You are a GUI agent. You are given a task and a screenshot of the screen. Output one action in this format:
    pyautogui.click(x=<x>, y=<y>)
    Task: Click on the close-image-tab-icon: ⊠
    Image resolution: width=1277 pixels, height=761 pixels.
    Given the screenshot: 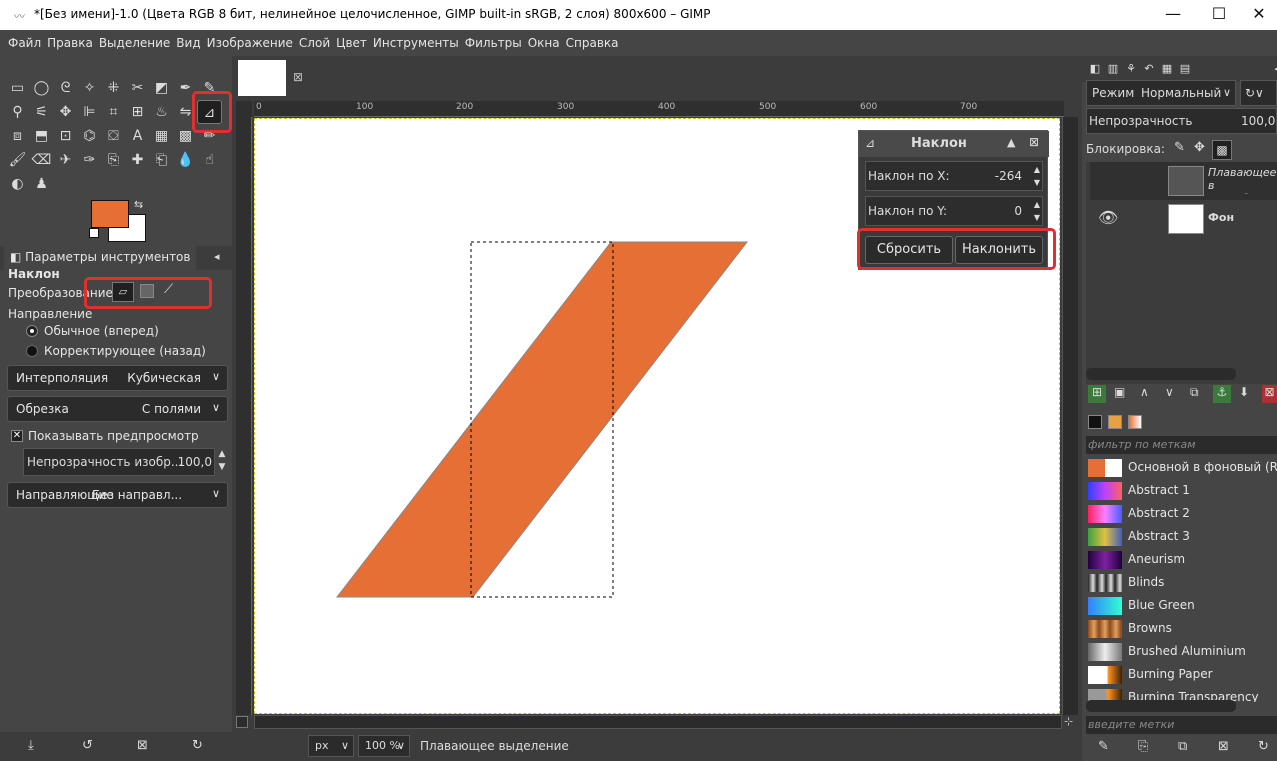 What is the action you would take?
    pyautogui.click(x=298, y=77)
    